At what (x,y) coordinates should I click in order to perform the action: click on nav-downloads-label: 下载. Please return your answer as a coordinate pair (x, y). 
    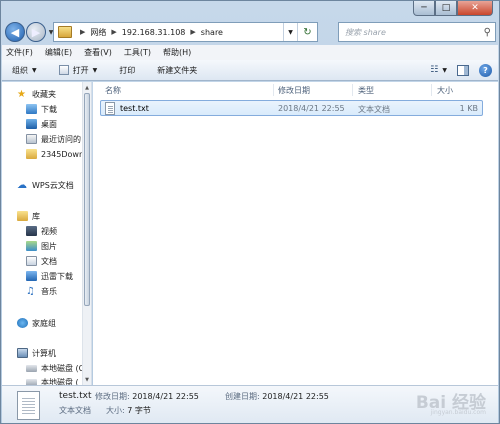
    Looking at the image, I should click on (49, 109).